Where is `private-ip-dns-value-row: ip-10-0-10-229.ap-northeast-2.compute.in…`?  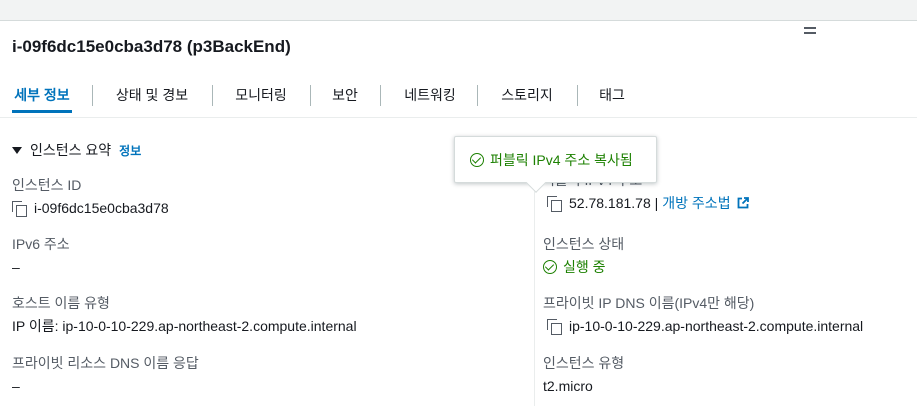
private-ip-dns-value-row: ip-10-0-10-229.ap-northeast-2.compute.in… is located at coordinates (705, 326).